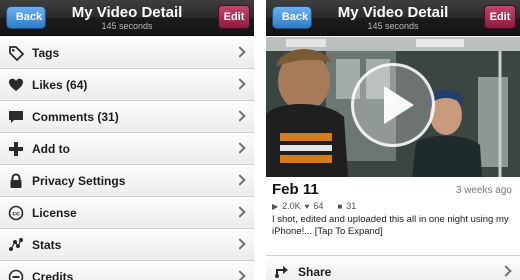 This screenshot has height=280, width=520. Describe the element at coordinates (127, 85) in the screenshot. I see `menu-item-likes: Likes (64)` at that location.